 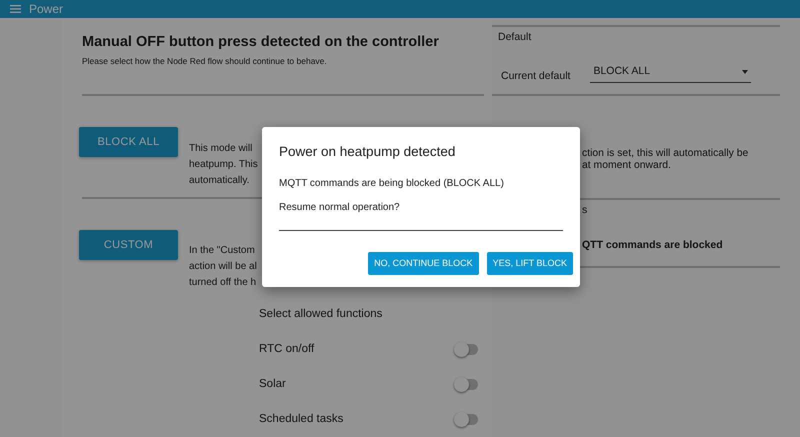 I want to click on select-field: BLOCK ALL, so click(x=671, y=73).